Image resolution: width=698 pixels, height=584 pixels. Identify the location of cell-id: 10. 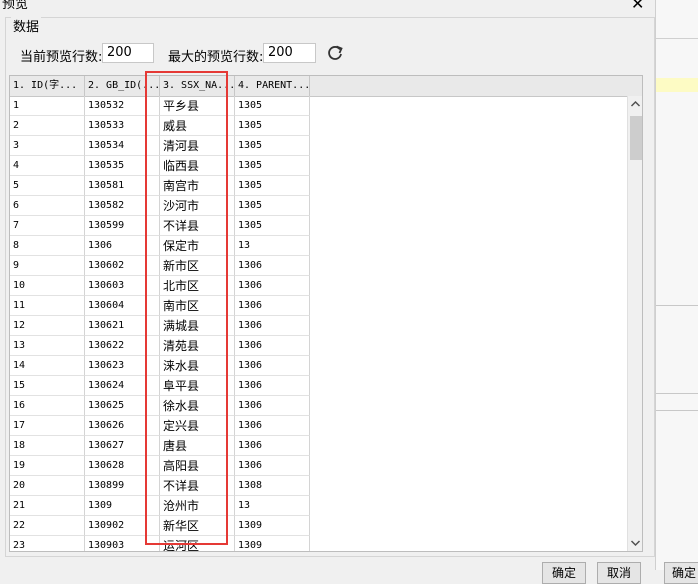
(47, 286).